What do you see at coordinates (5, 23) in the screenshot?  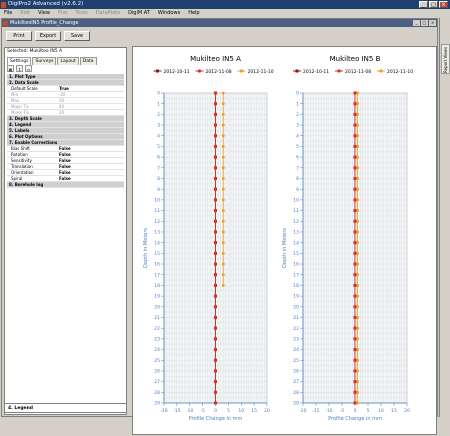 I see `document-icon` at bounding box center [5, 23].